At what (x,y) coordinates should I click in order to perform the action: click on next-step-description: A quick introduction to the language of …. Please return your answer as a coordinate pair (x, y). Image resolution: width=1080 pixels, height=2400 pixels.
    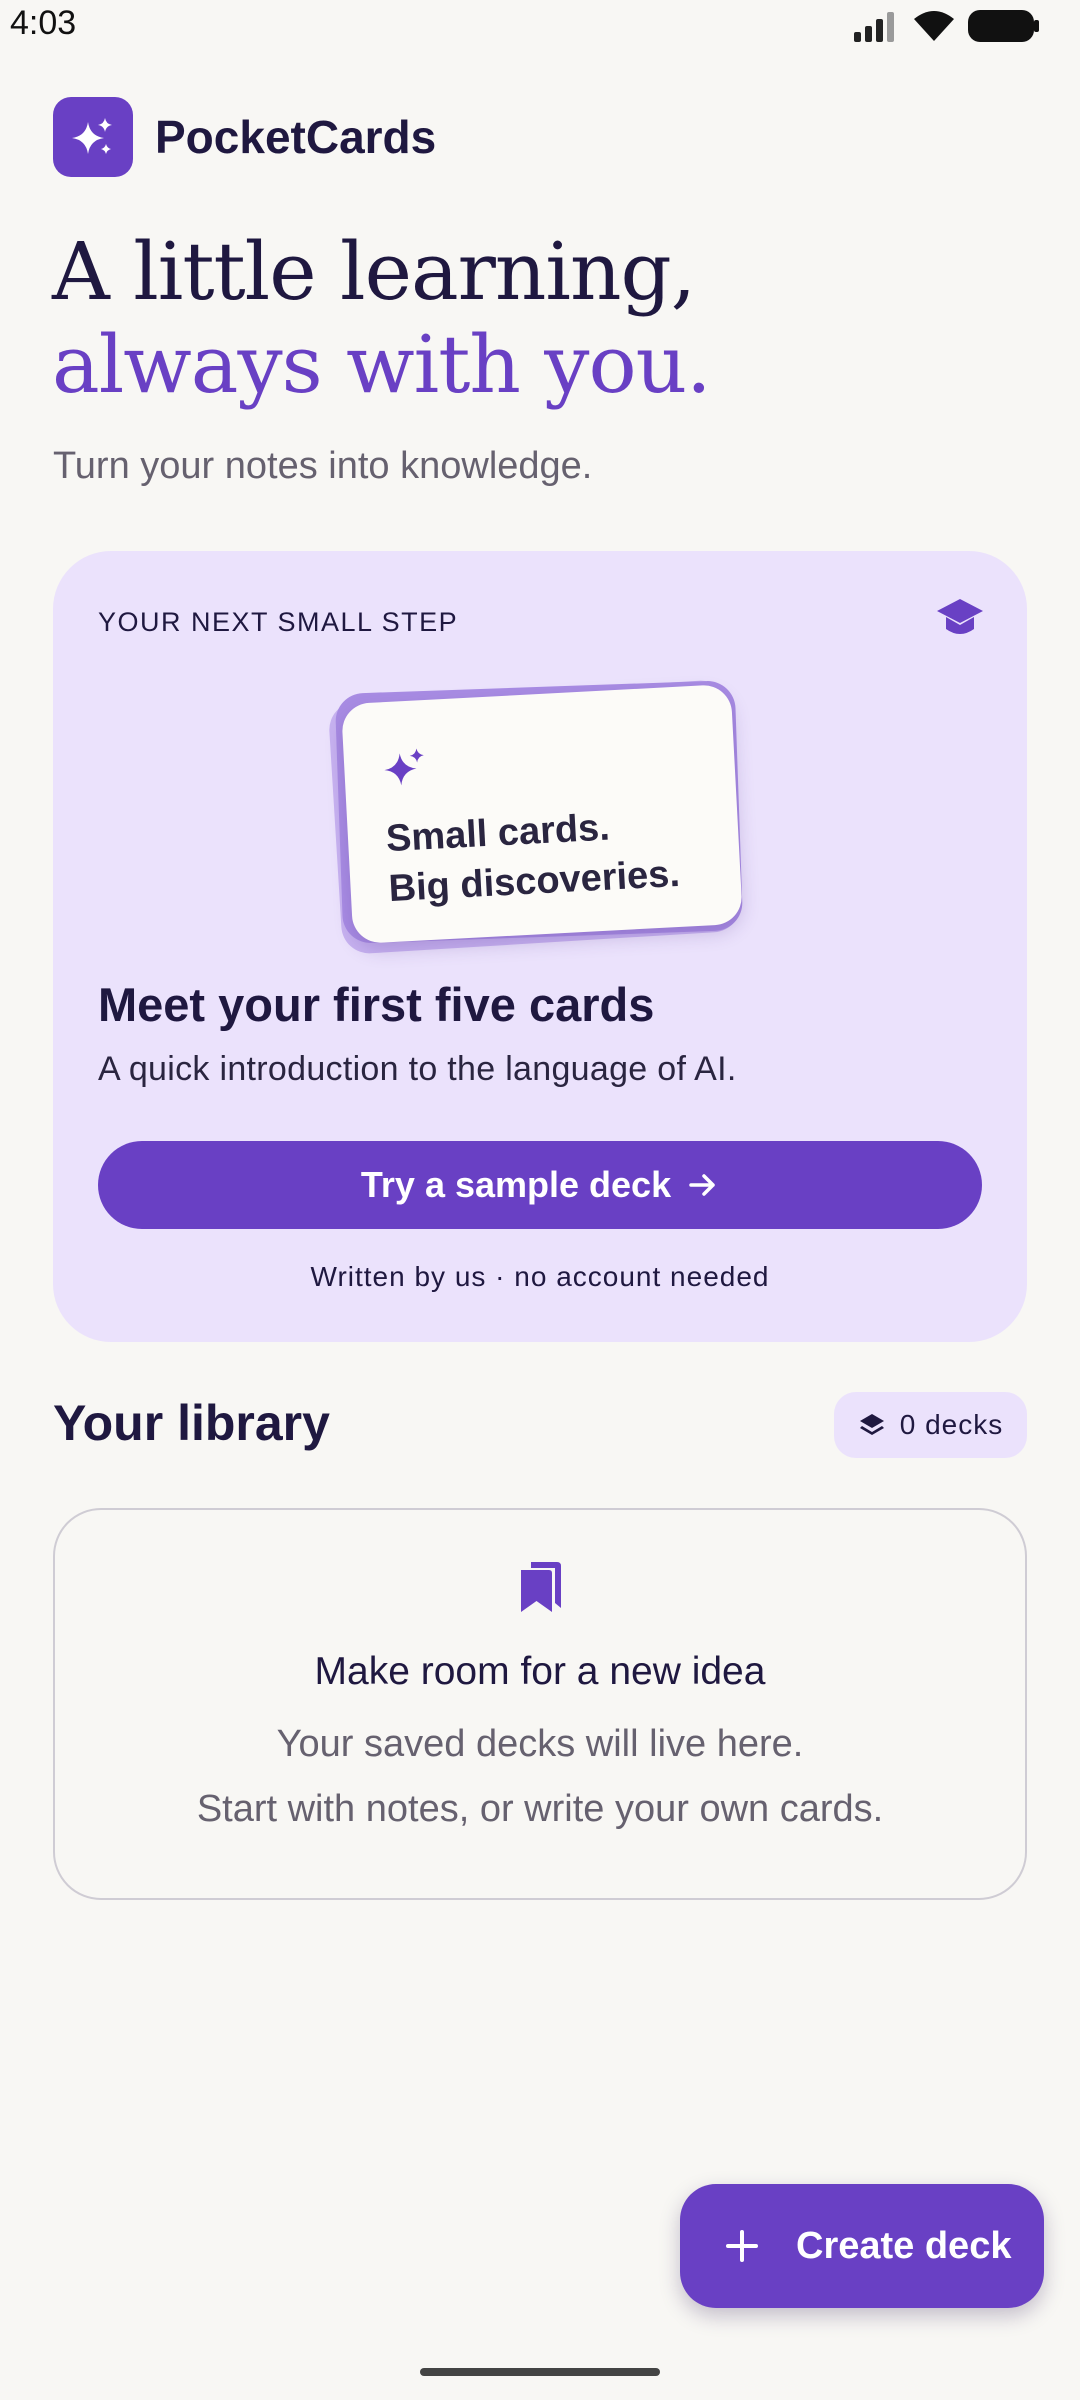
    Looking at the image, I should click on (417, 1069).